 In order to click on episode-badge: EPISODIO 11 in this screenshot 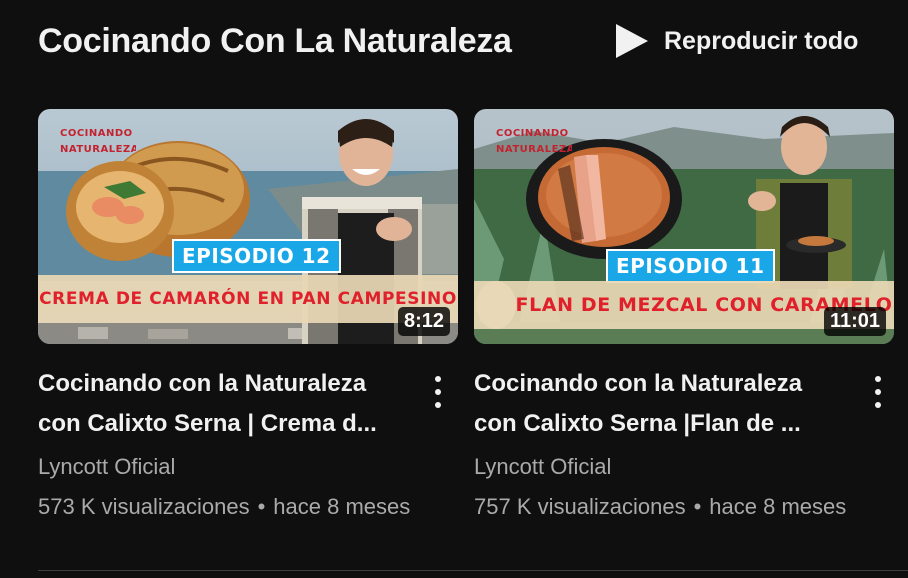, I will do `click(690, 266)`.